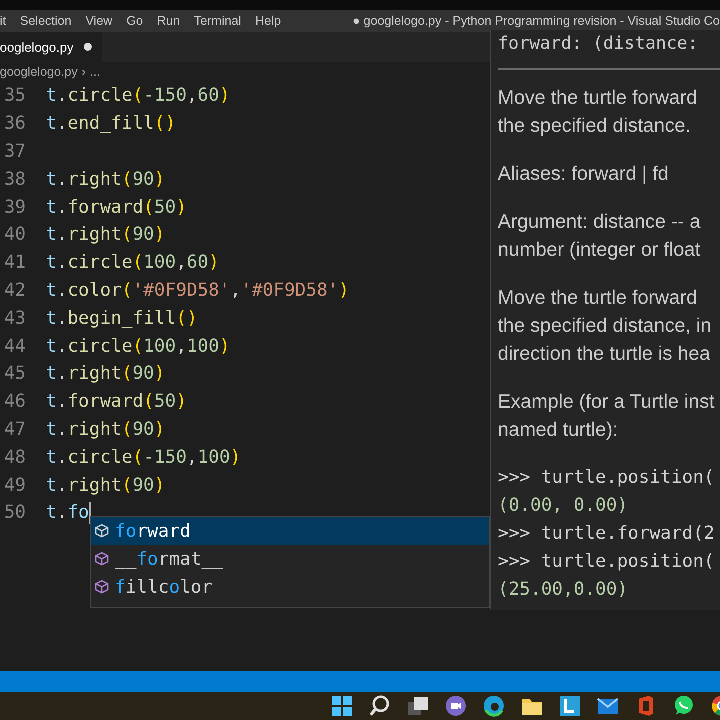  I want to click on code-line: t.color('#0F9D58','#0F9D58'), so click(198, 290).